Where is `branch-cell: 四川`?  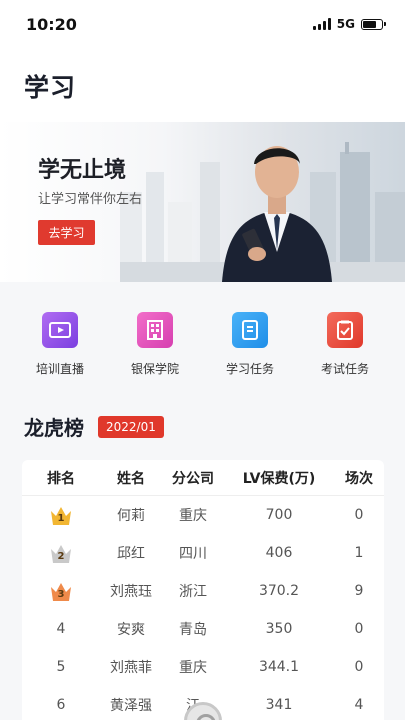
branch-cell: 四川 is located at coordinates (193, 554).